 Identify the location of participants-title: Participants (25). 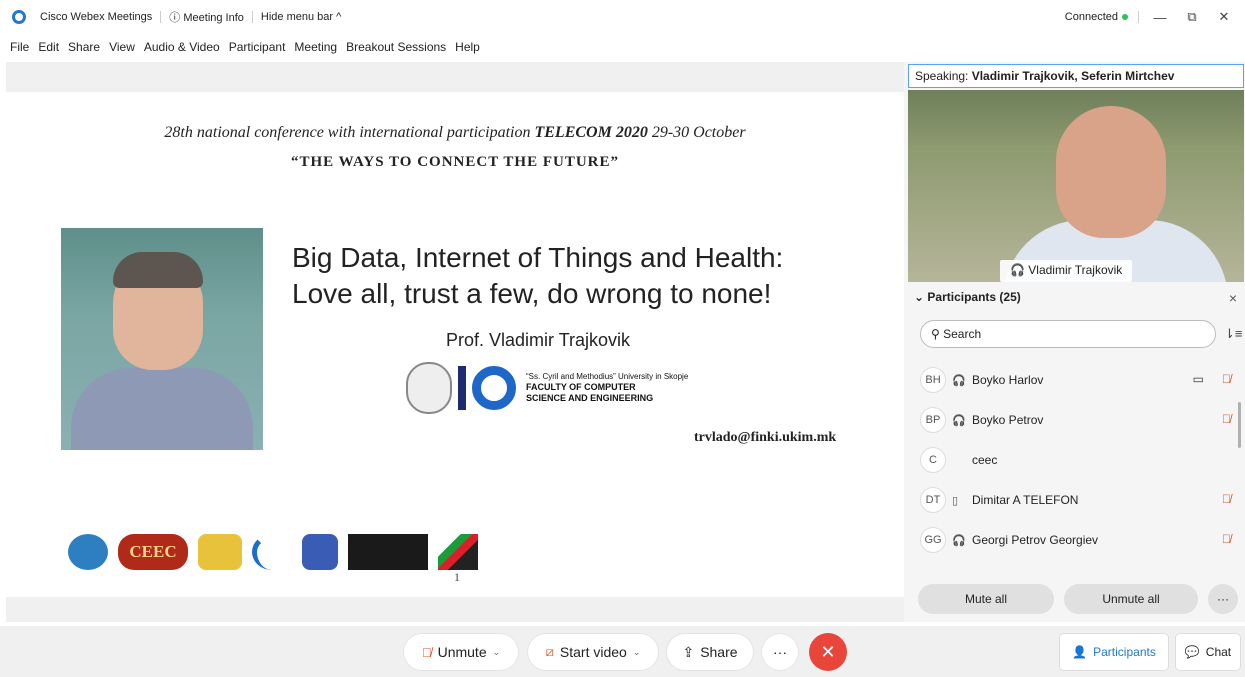
(974, 297).